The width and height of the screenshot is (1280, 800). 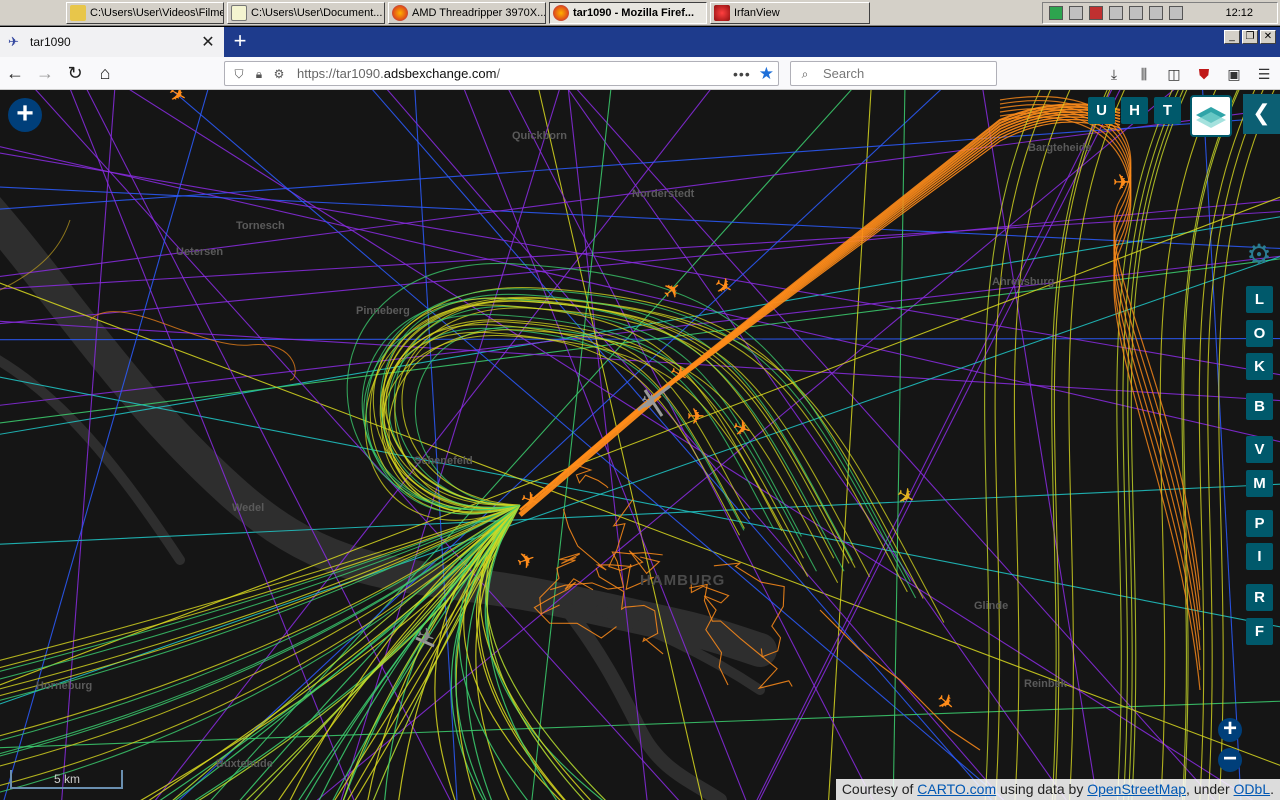 I want to click on notepad-icon, so click(x=239, y=13).